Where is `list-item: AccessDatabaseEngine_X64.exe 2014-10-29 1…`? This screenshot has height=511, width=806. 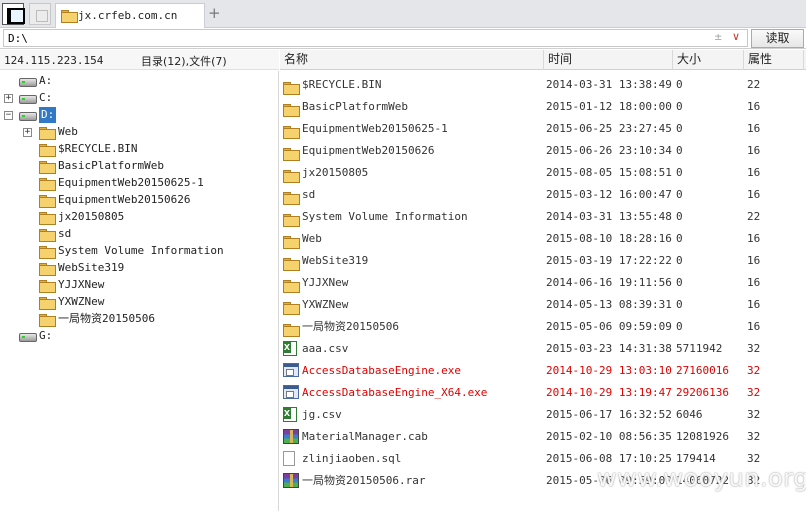
list-item: AccessDatabaseEngine_X64.exe 2014-10-29 1… is located at coordinates (543, 393).